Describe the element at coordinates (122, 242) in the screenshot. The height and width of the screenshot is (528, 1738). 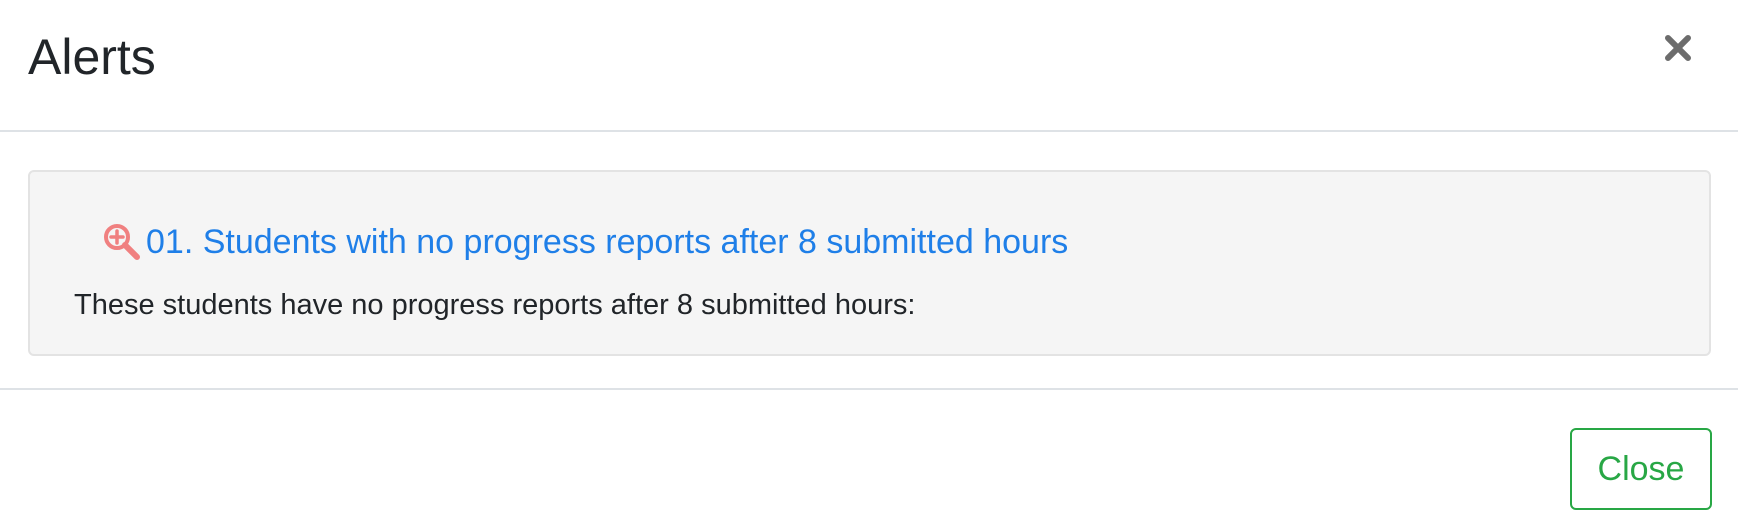
I see `zoom-in-icon` at that location.